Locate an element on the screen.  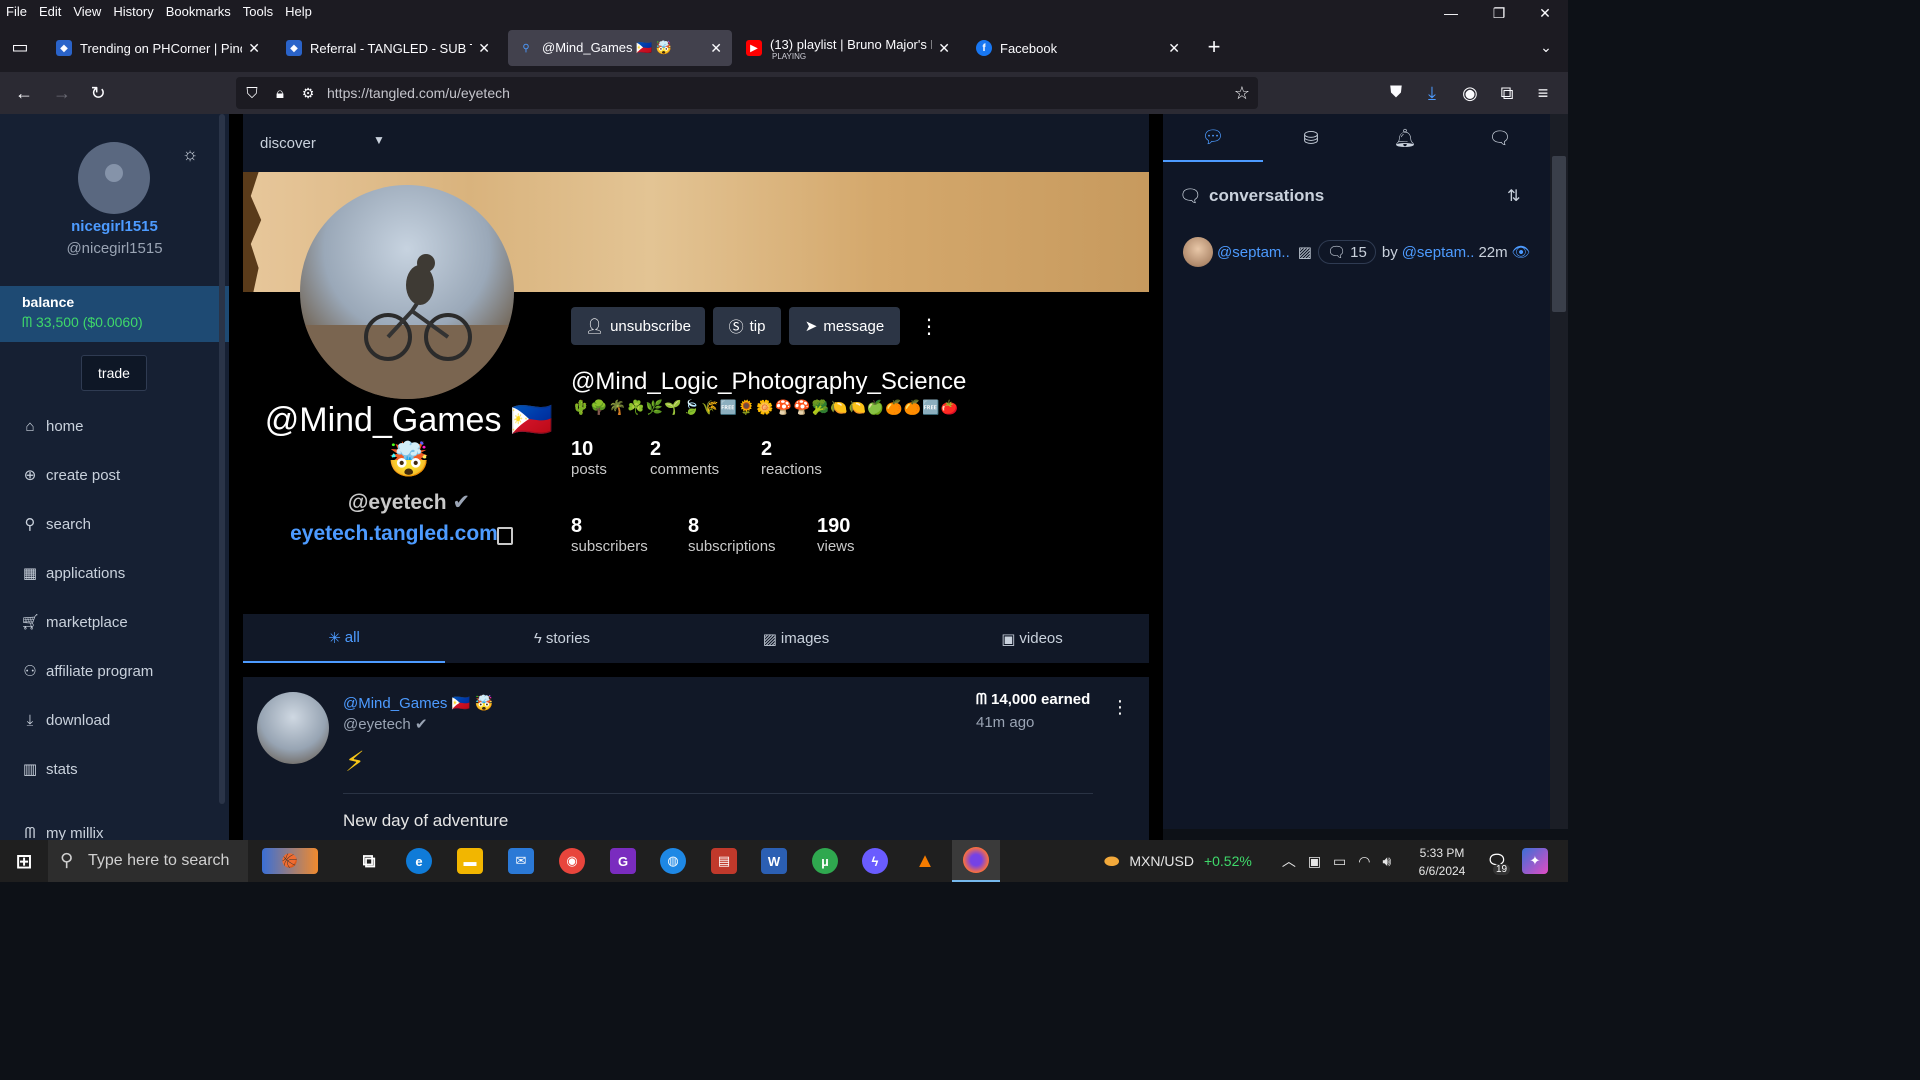
permissions-icon: ⚙ is located at coordinates (308, 93).